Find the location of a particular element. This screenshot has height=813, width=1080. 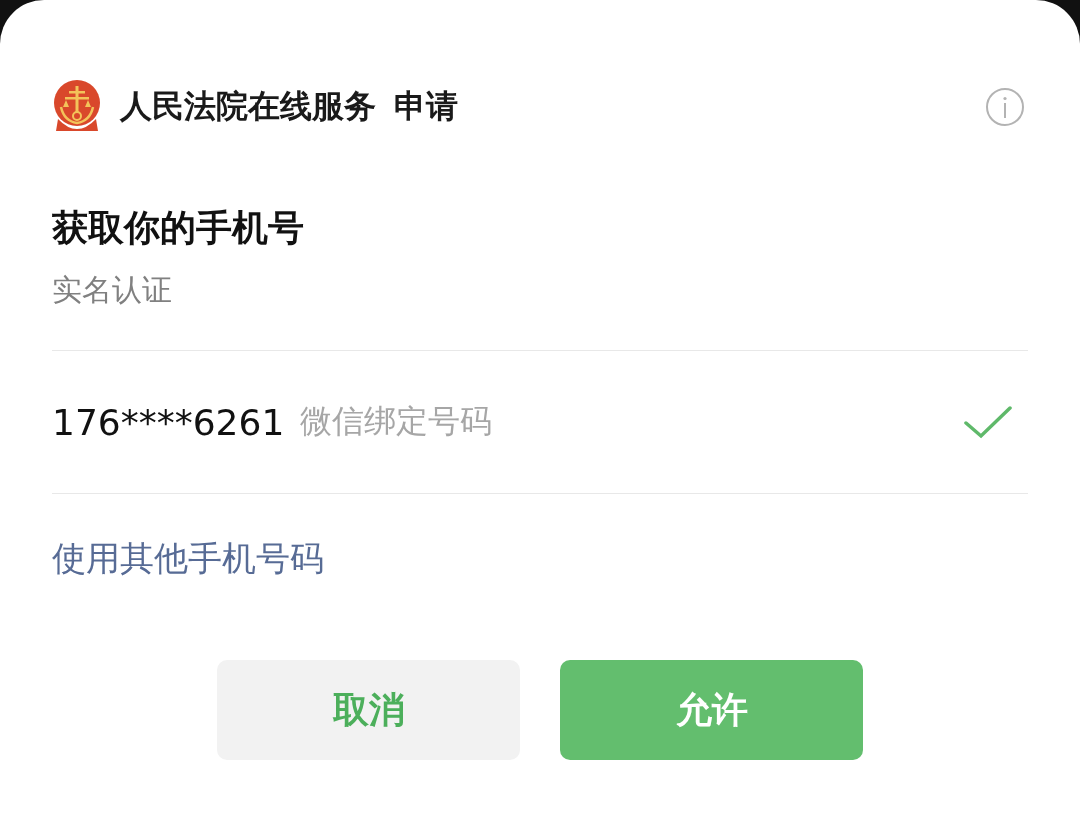

number-note: 微信绑定号码 is located at coordinates (396, 421).